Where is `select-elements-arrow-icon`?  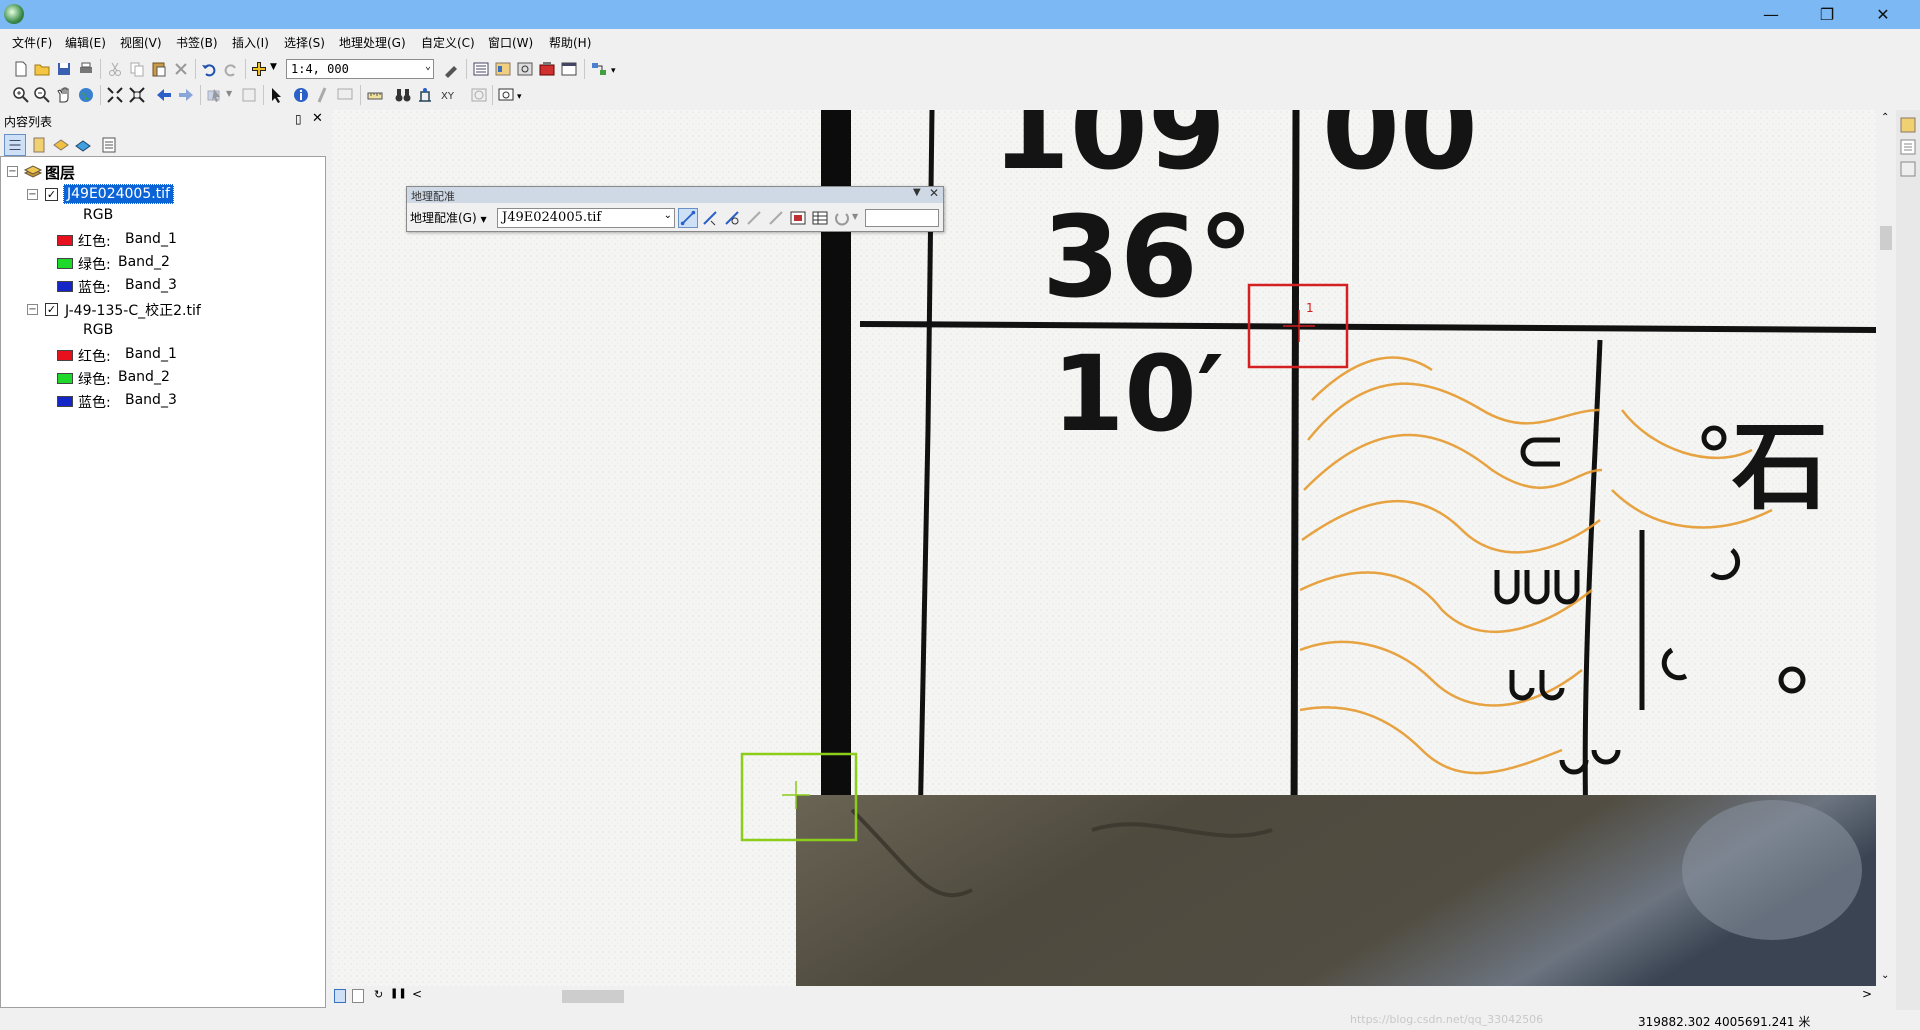
select-elements-arrow-icon is located at coordinates (277, 95).